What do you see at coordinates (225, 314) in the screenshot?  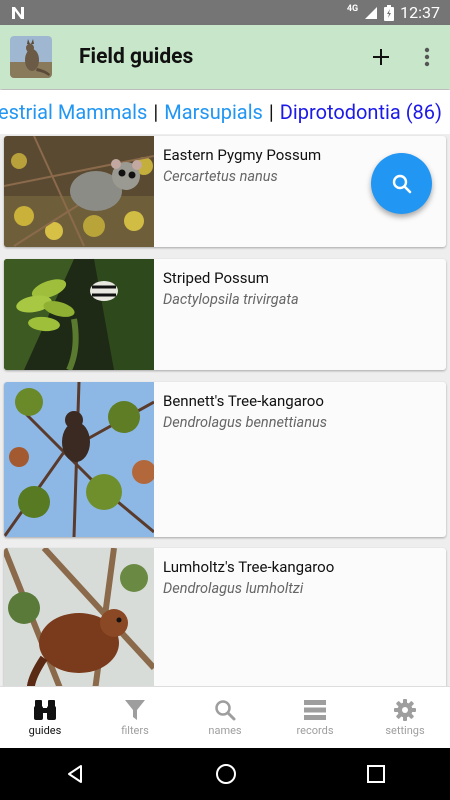 I see `species-card: Striped Possum Dactylopsila trivirgata` at bounding box center [225, 314].